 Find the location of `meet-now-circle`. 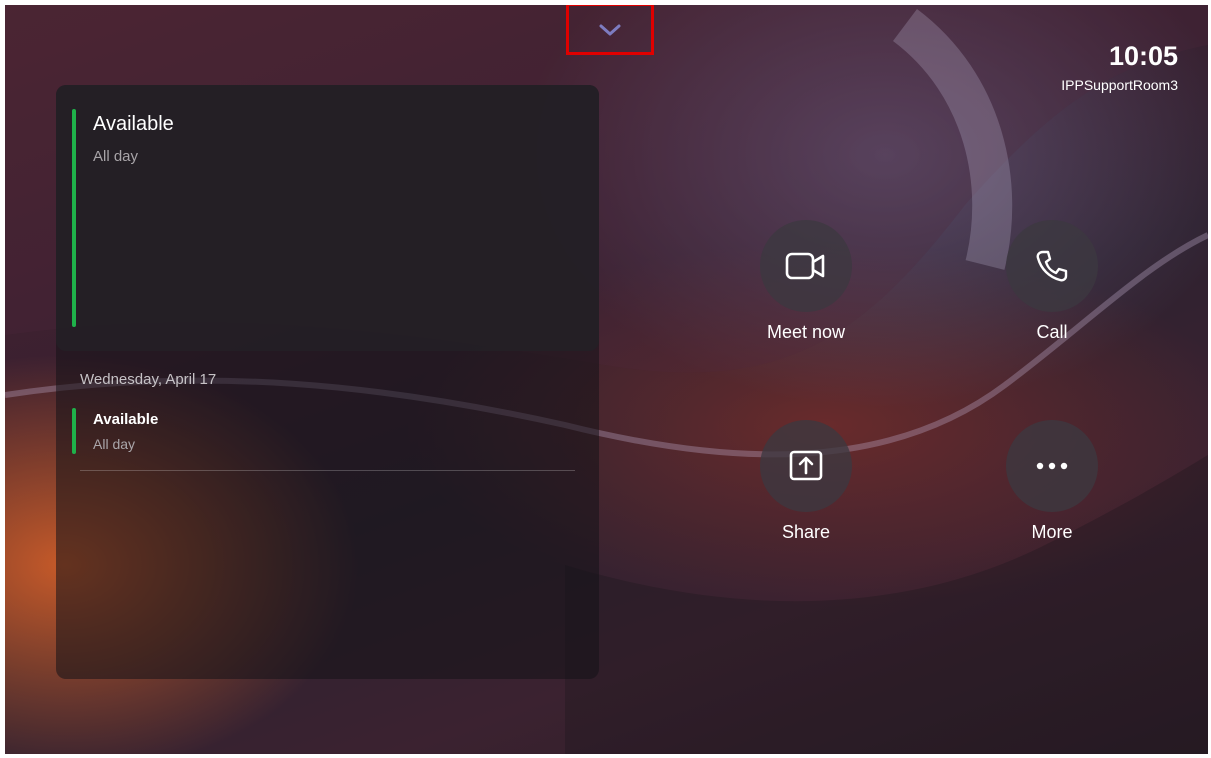

meet-now-circle is located at coordinates (806, 266).